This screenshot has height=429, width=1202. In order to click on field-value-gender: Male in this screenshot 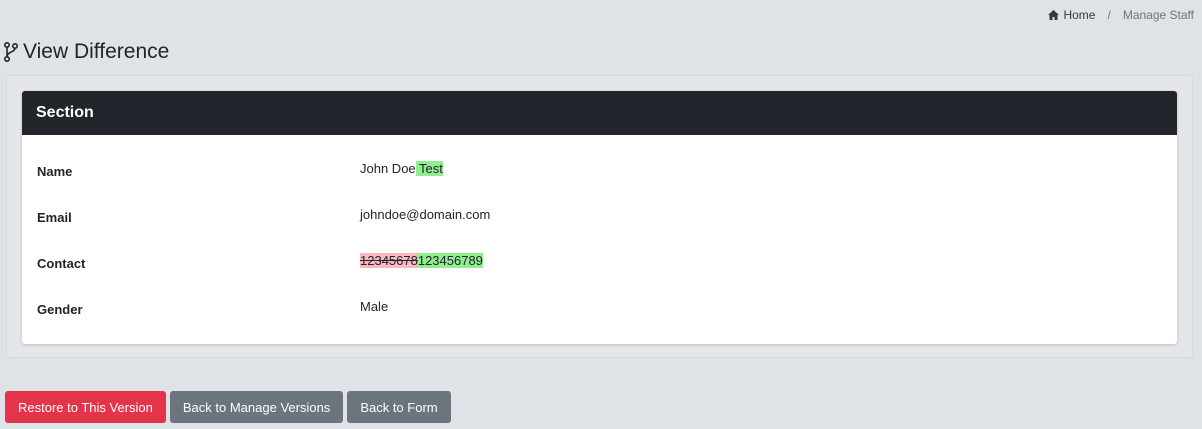, I will do `click(374, 306)`.